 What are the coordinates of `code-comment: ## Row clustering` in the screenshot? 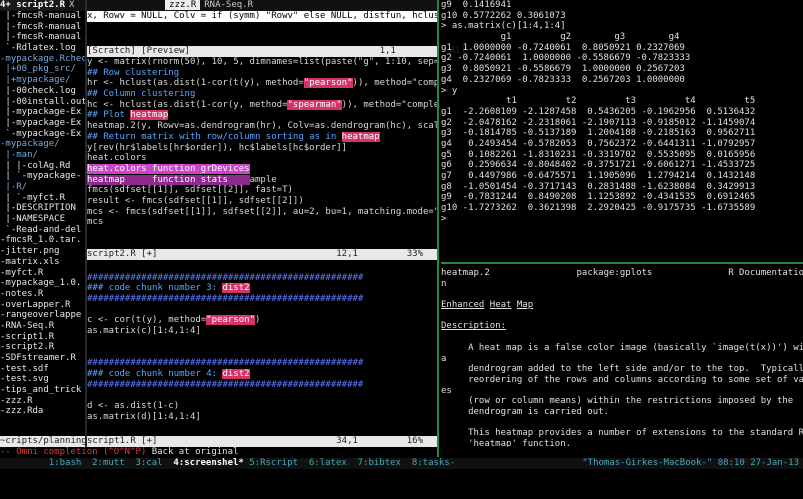 It's located at (262, 73).